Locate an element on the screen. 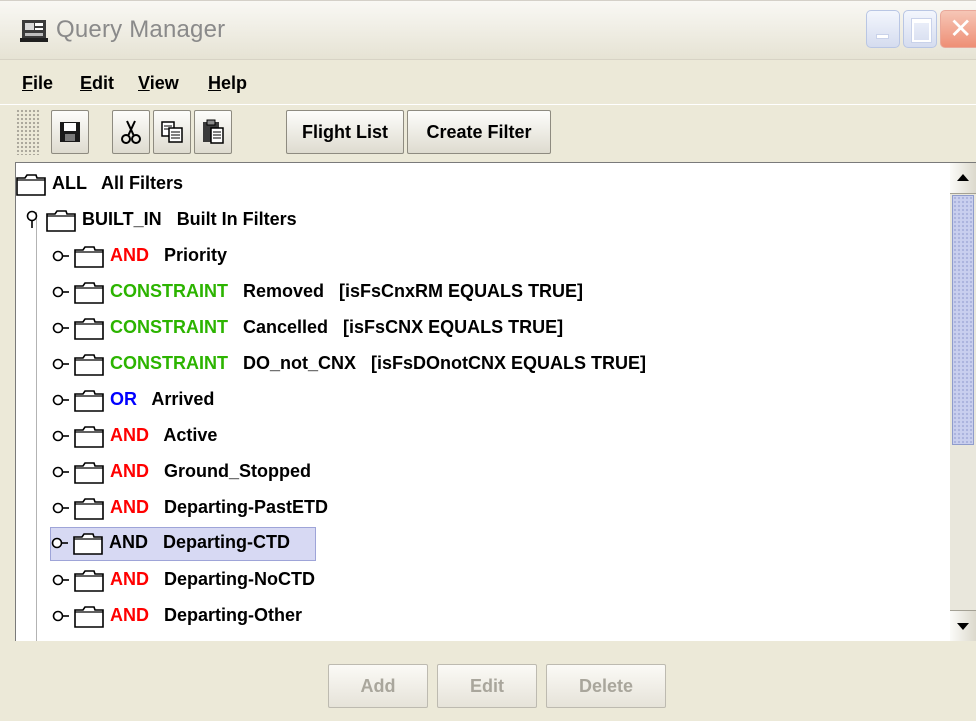 The width and height of the screenshot is (976, 721). node-description: Departing-Other is located at coordinates (233, 615).